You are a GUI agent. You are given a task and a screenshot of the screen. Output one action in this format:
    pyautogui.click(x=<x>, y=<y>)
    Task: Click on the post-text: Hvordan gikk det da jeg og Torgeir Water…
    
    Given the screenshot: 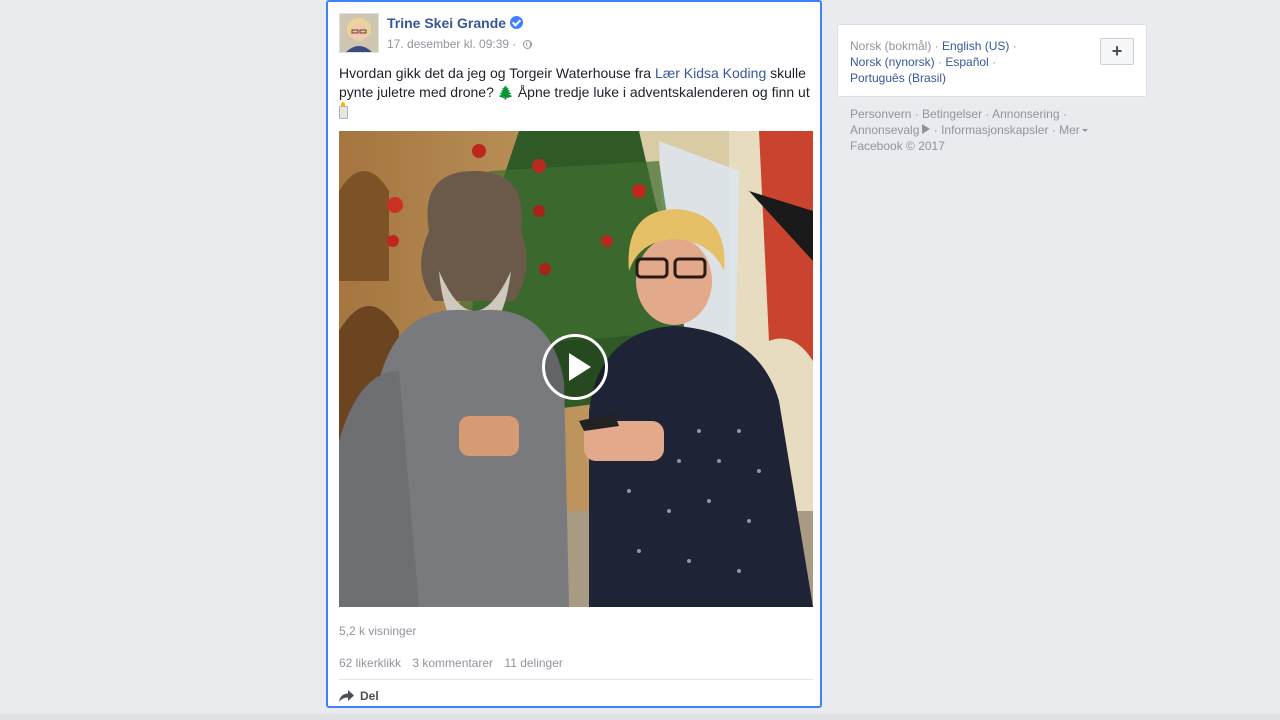 What is the action you would take?
    pyautogui.click(x=576, y=93)
    